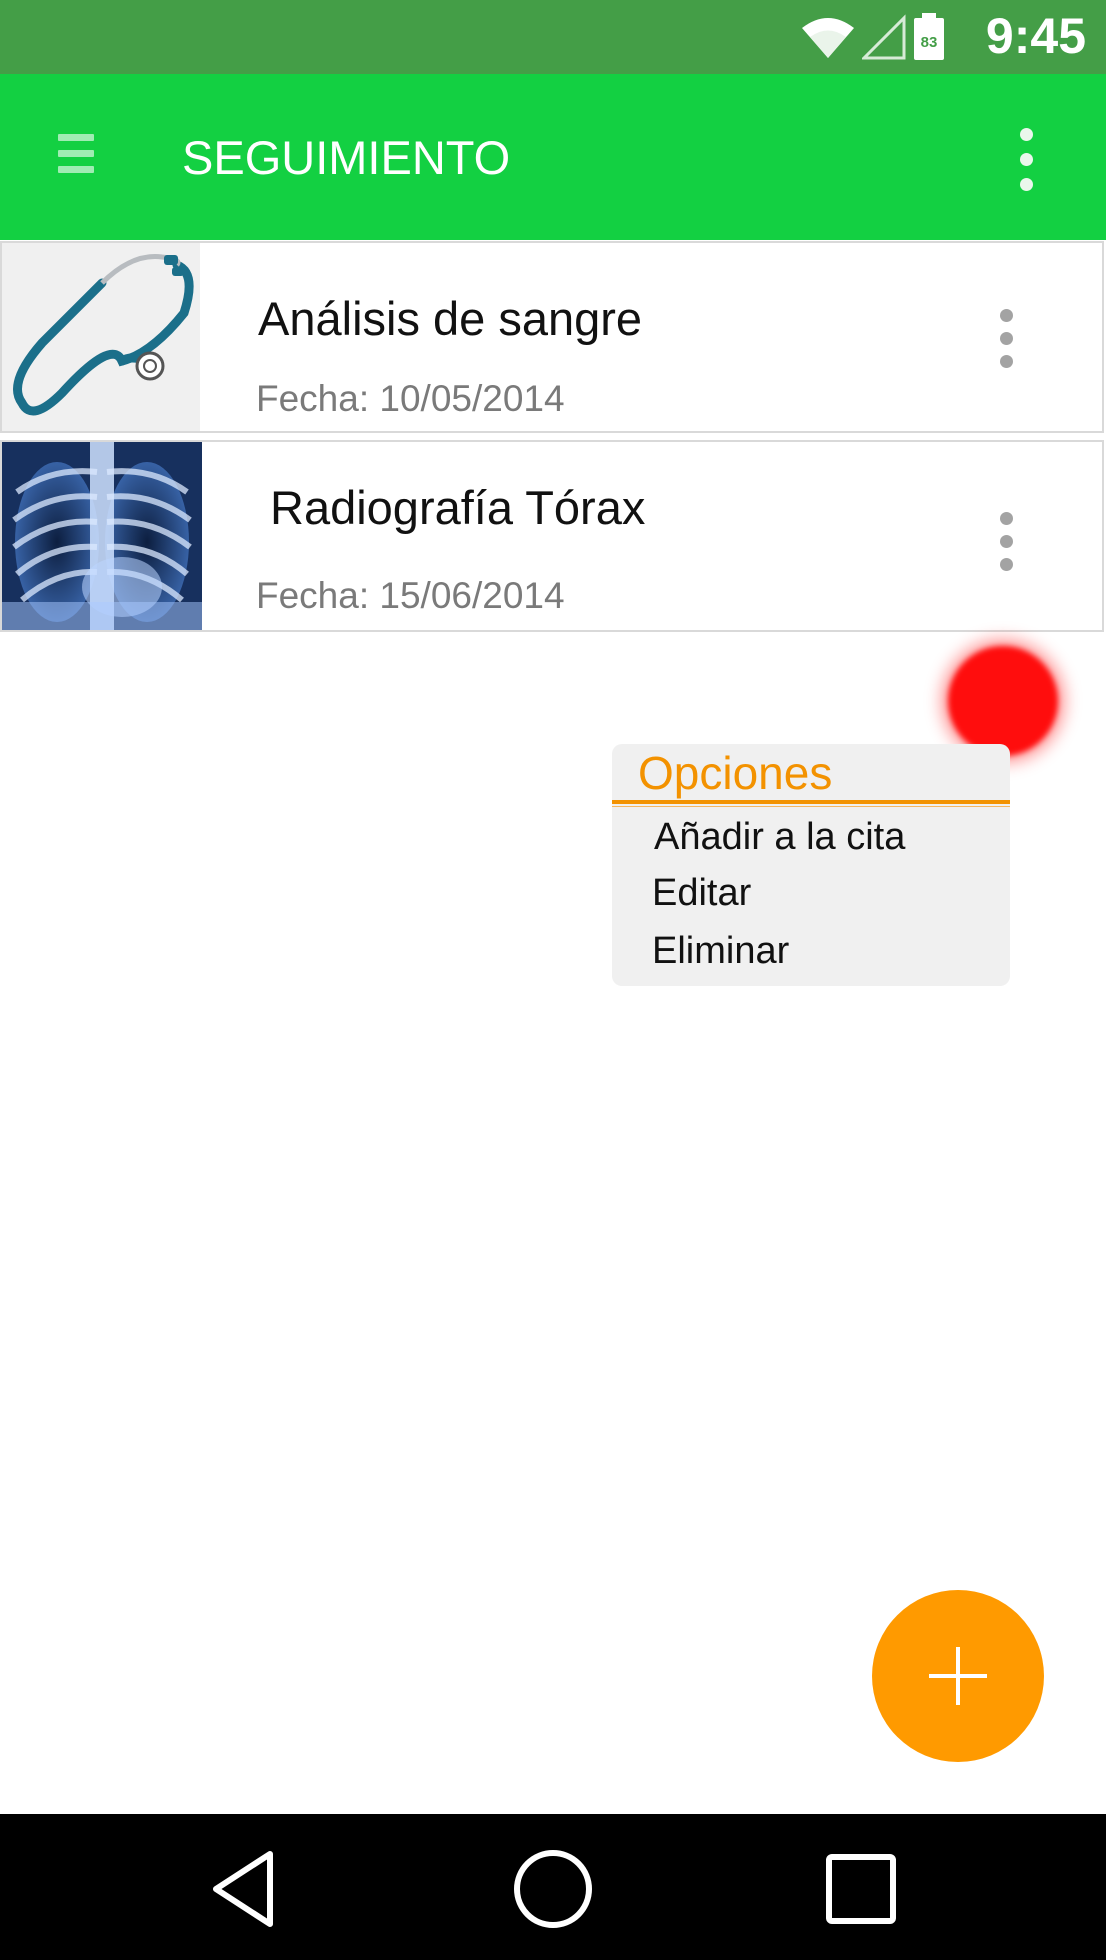  Describe the element at coordinates (861, 1889) in the screenshot. I see `recents-icon` at that location.